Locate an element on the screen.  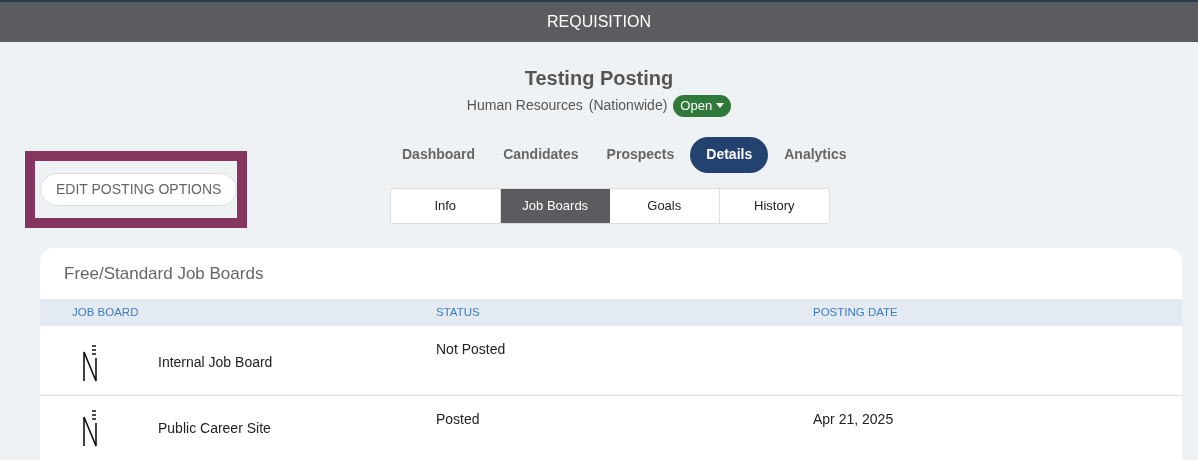
status-text: Posted is located at coordinates (458, 419).